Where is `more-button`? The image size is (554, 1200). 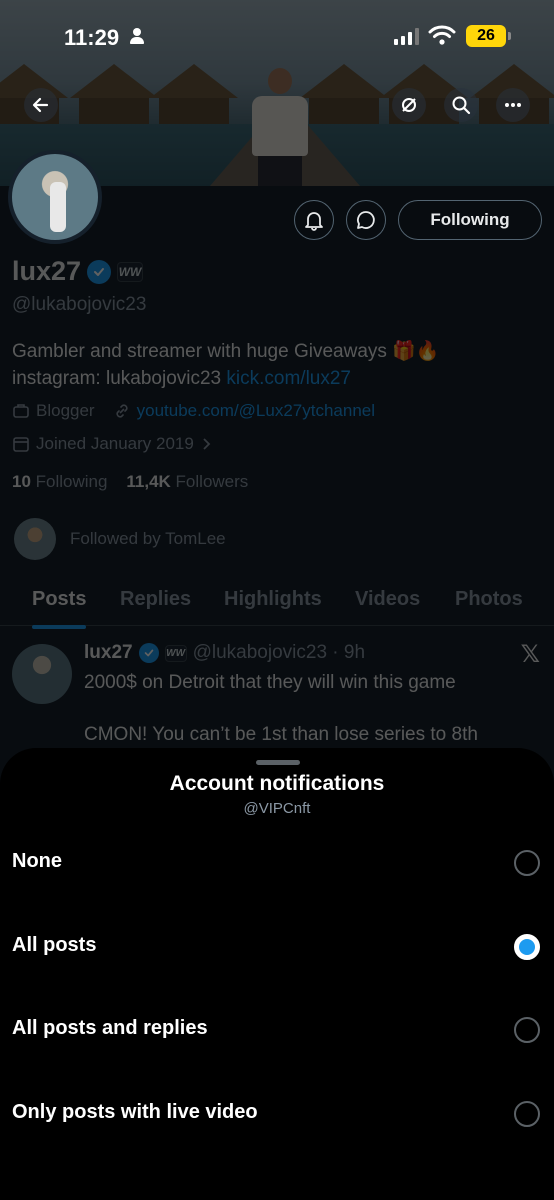
more-button is located at coordinates (513, 105).